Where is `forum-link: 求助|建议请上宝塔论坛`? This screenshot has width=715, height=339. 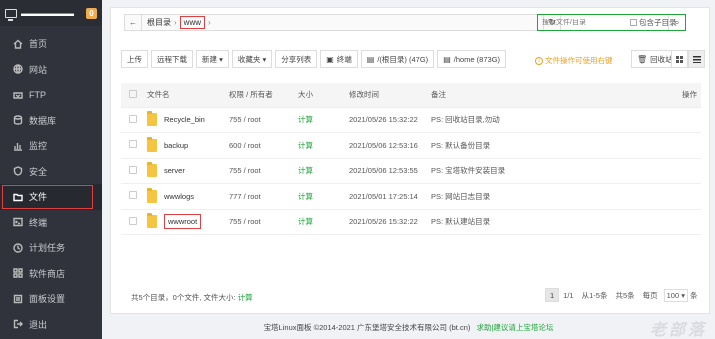 forum-link: 求助|建议请上宝塔论坛 is located at coordinates (514, 327).